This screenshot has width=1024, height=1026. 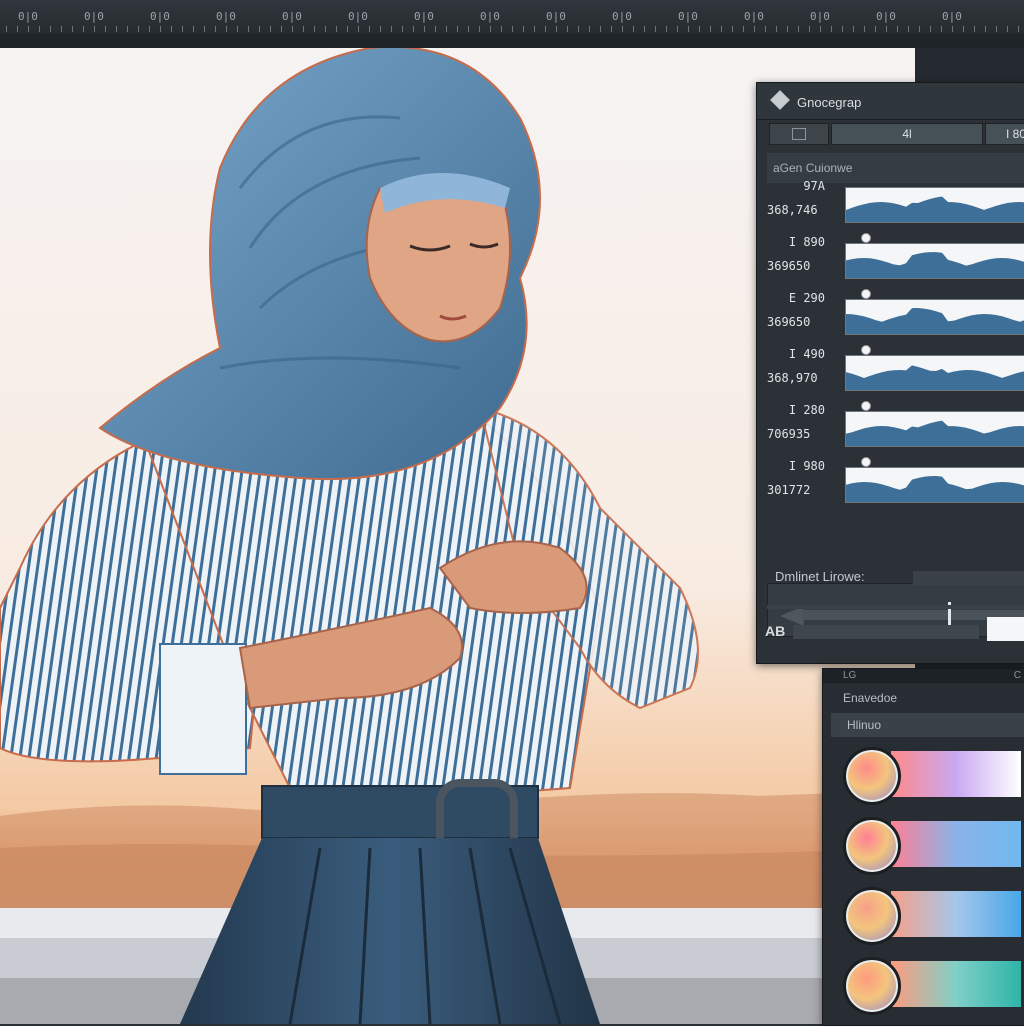 I want to click on histogram-label-top: I 890, so click(x=806, y=242).